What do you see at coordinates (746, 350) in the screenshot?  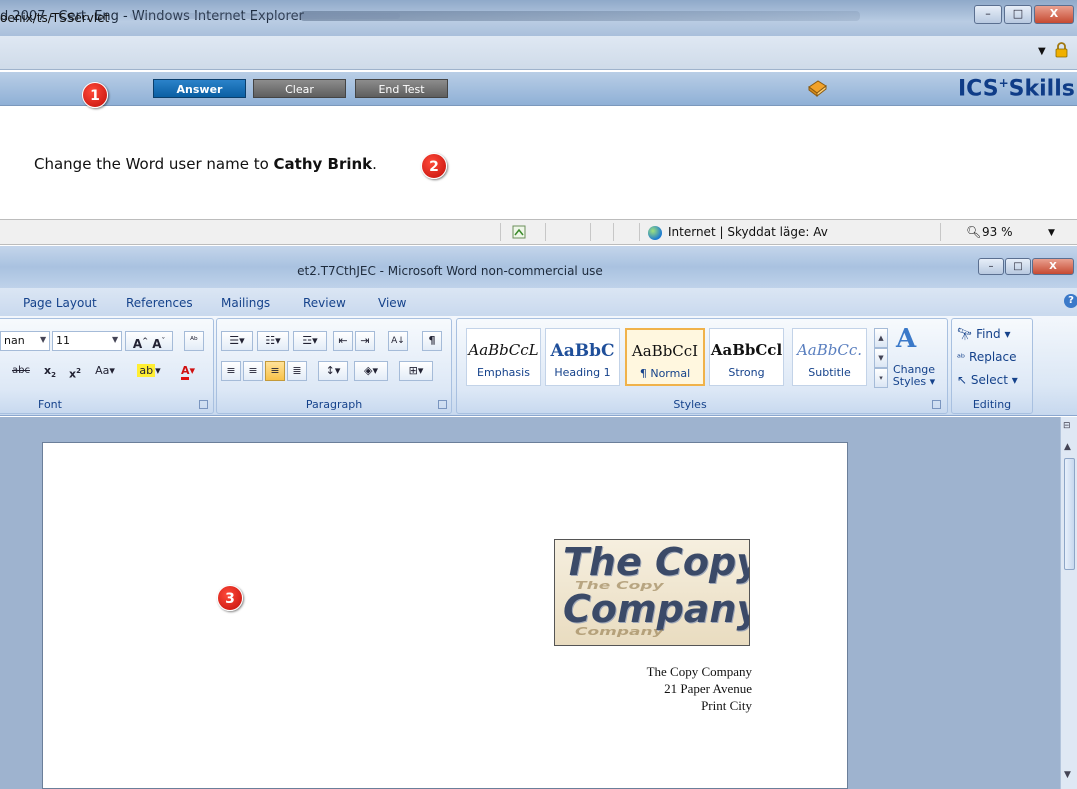 I see `style-sample: AaBbCcl` at bounding box center [746, 350].